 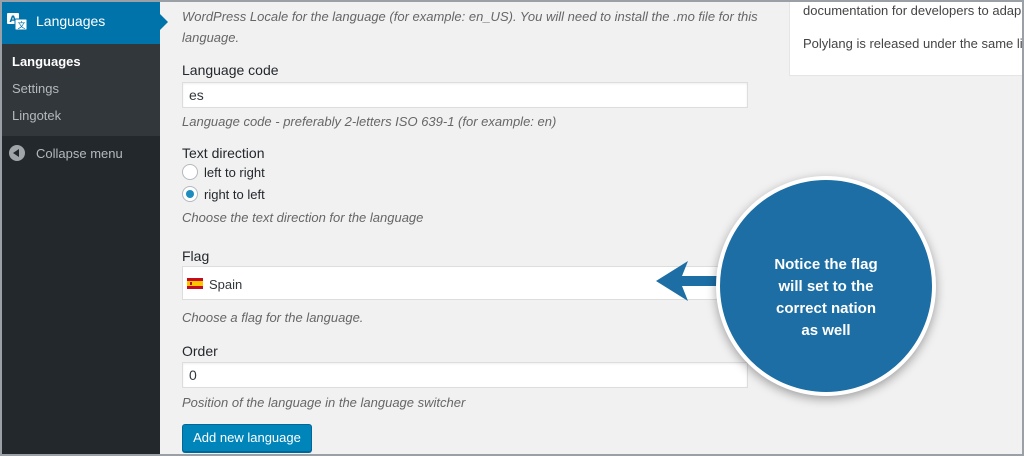 I want to click on language-code-label: Language code, so click(x=230, y=70).